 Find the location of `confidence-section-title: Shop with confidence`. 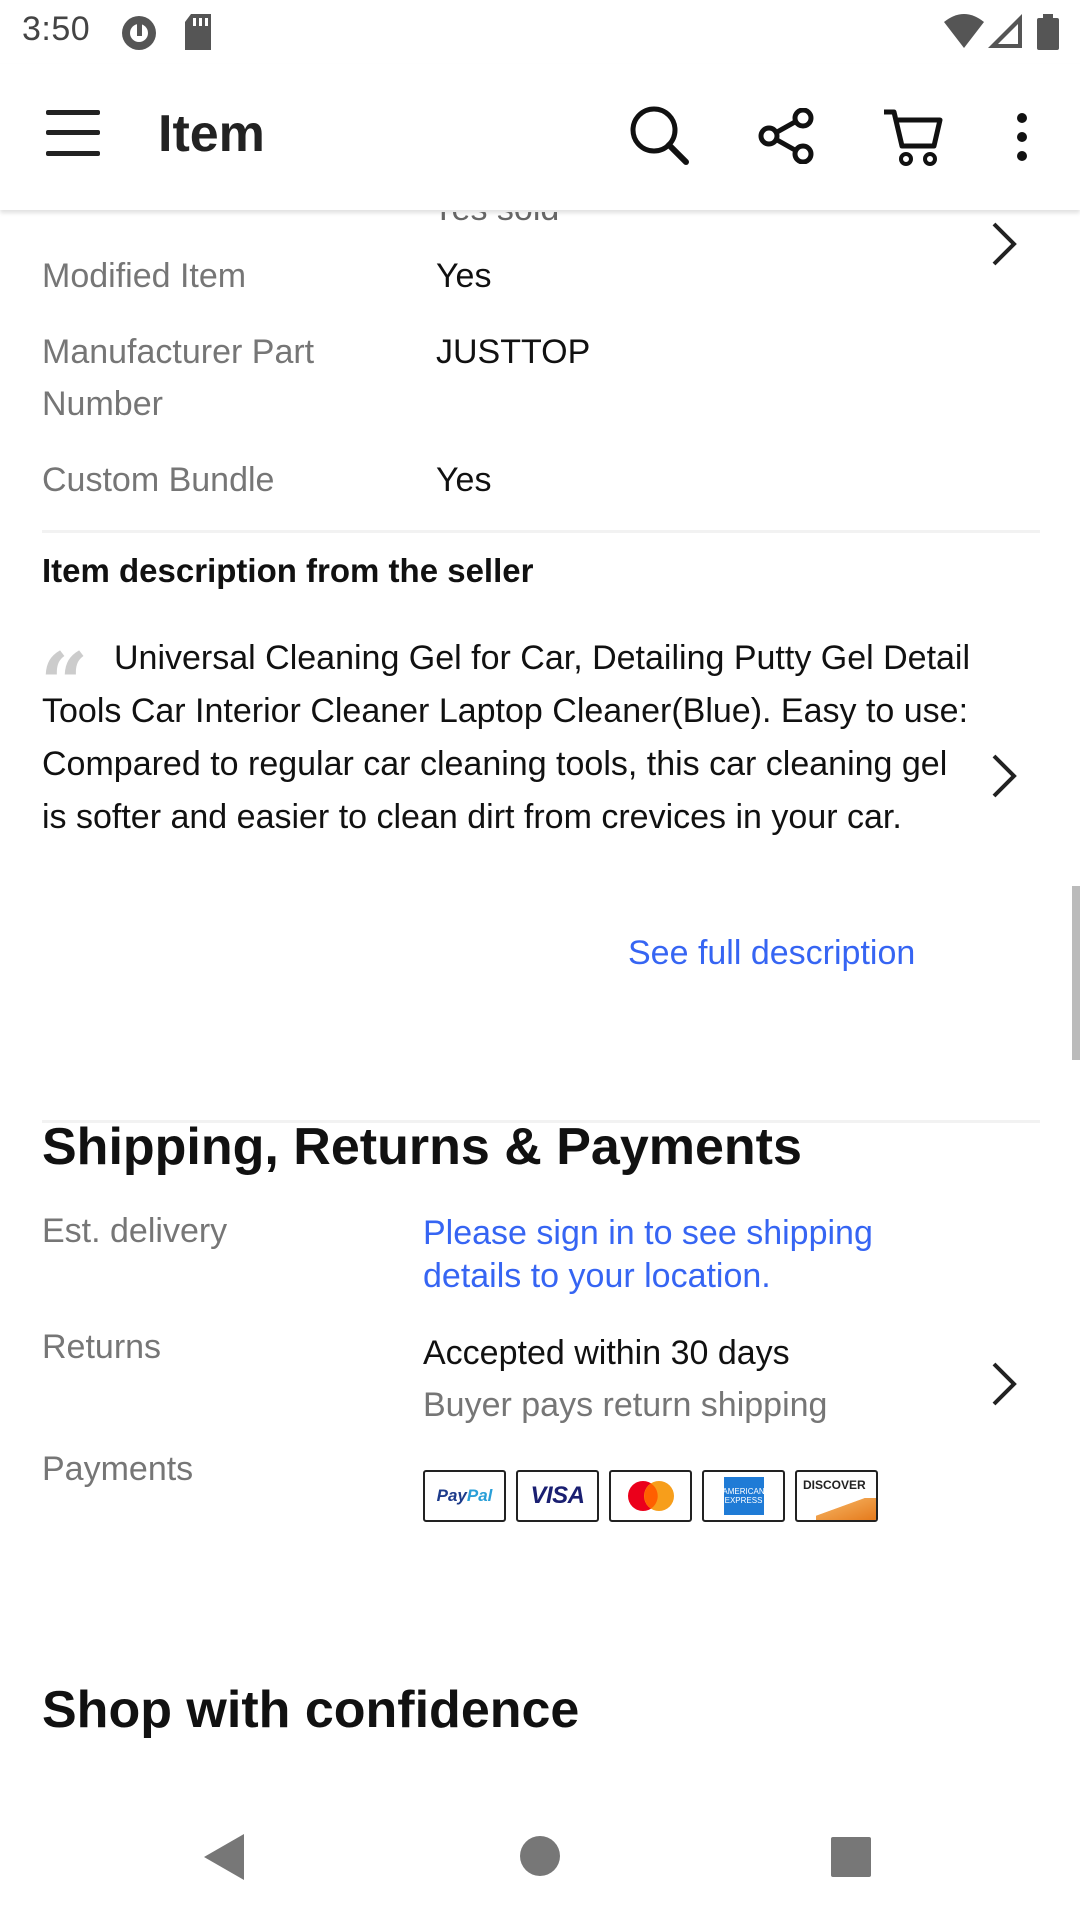

confidence-section-title: Shop with confidence is located at coordinates (311, 1710).